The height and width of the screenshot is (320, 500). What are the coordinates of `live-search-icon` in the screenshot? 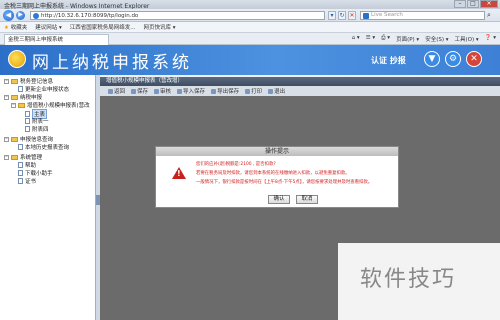 It's located at (366, 16).